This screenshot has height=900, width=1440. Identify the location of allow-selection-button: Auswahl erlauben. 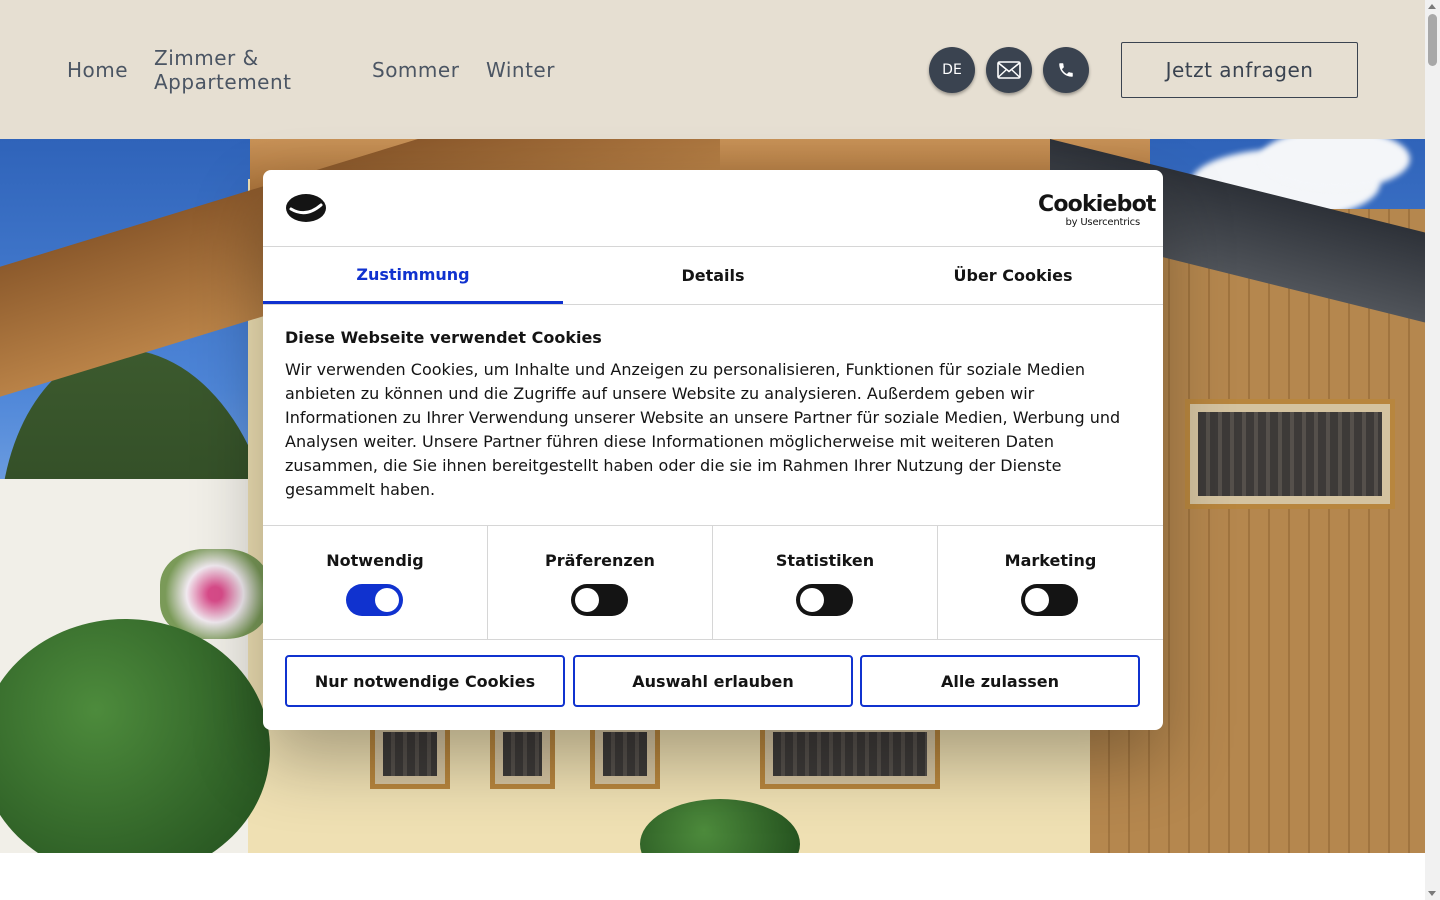
(713, 681).